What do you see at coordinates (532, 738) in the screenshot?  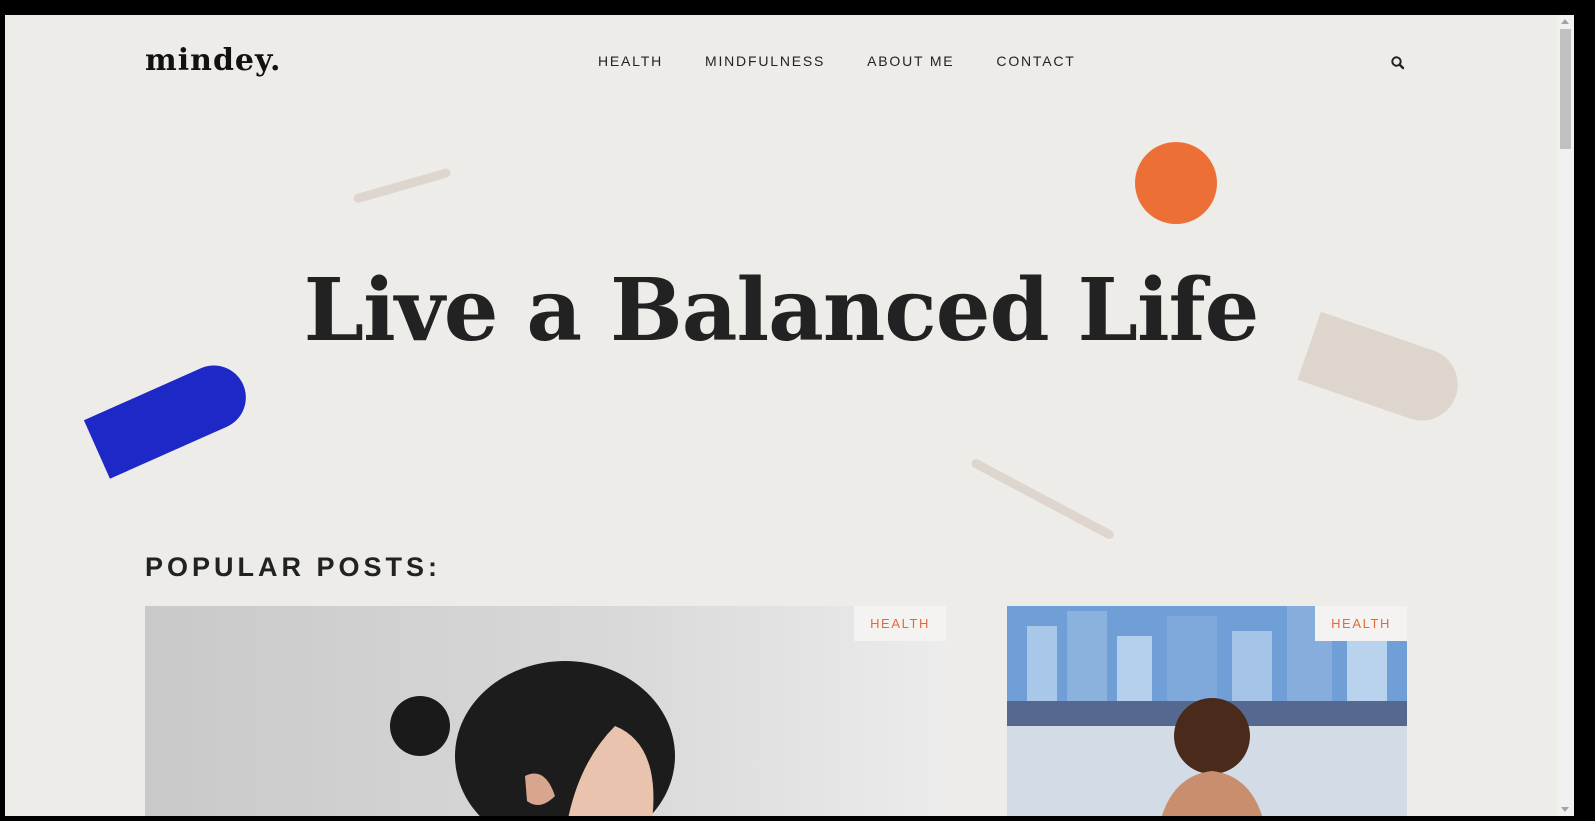 I see `post-image-woman-meditating` at bounding box center [532, 738].